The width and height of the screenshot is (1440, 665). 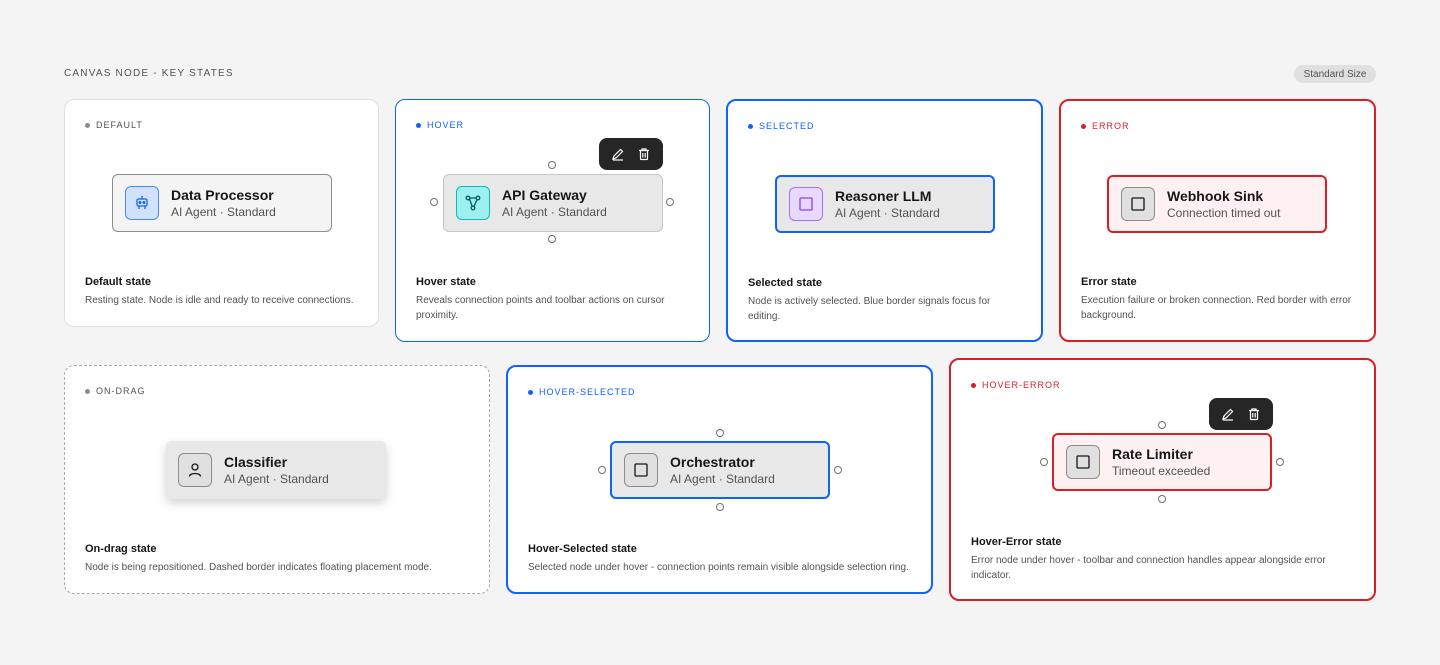 What do you see at coordinates (118, 282) in the screenshot?
I see `state-title: Default state` at bounding box center [118, 282].